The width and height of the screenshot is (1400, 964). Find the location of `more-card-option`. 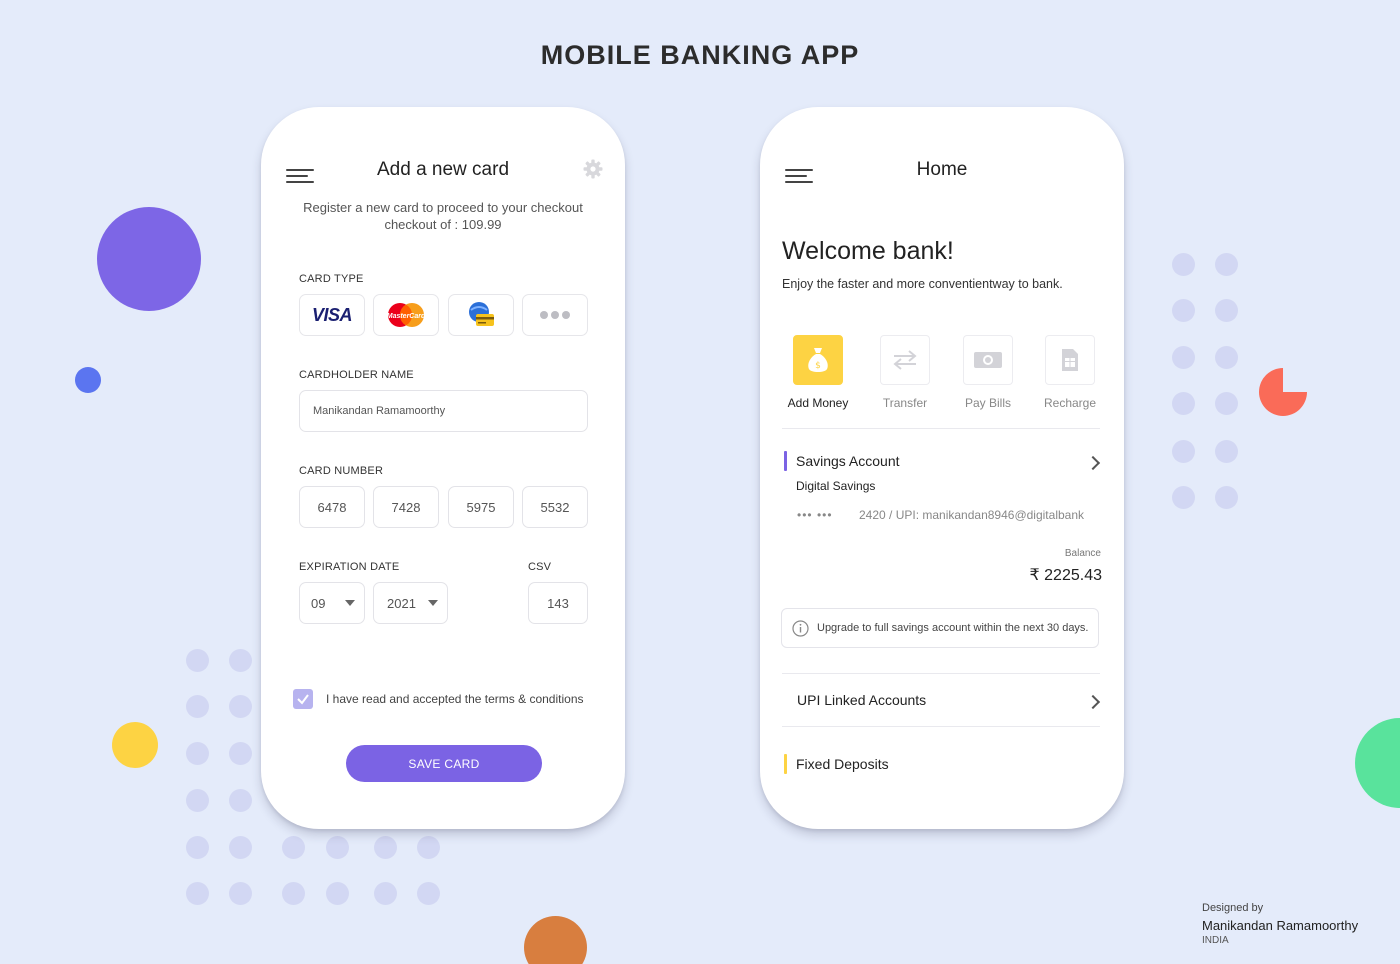

more-card-option is located at coordinates (555, 315).